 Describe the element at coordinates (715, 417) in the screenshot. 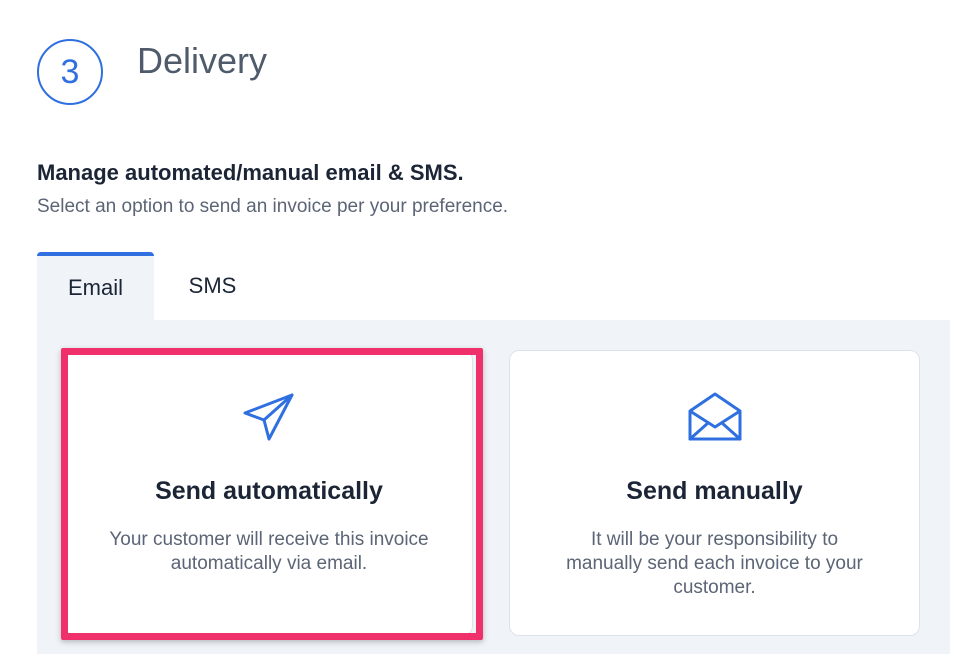

I see `envelope-open-icon` at that location.